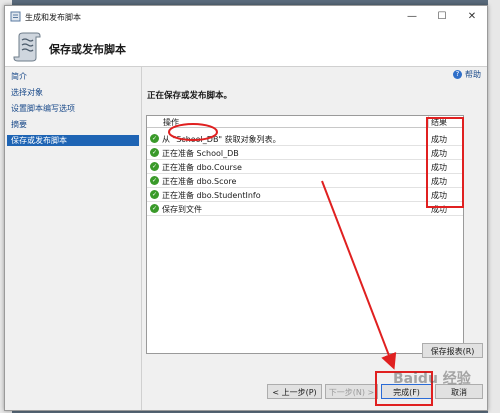 The width and height of the screenshot is (500, 413). I want to click on save-report-button: 保存报表(R), so click(452, 350).